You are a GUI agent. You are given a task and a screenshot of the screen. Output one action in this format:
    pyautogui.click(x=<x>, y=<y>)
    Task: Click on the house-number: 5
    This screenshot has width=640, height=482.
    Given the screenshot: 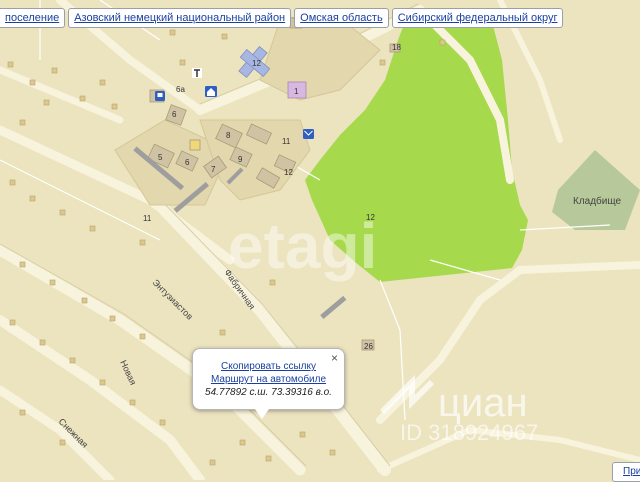 What is the action you would take?
    pyautogui.click(x=160, y=157)
    